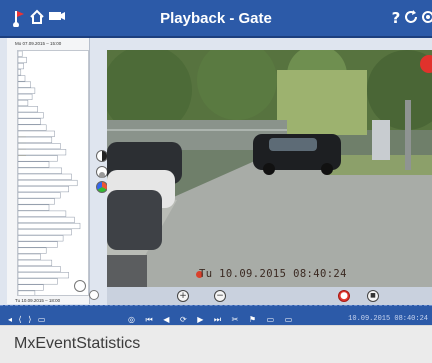 The height and width of the screenshot is (363, 432). What do you see at coordinates (80, 286) in the screenshot?
I see `timeline-zoom-button` at bounding box center [80, 286].